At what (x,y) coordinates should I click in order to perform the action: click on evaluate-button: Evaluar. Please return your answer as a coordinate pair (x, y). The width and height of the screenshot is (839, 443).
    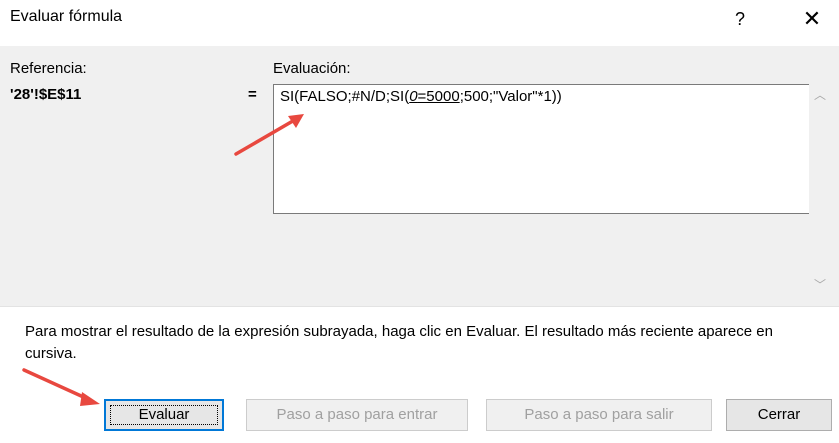
    Looking at the image, I should click on (164, 415).